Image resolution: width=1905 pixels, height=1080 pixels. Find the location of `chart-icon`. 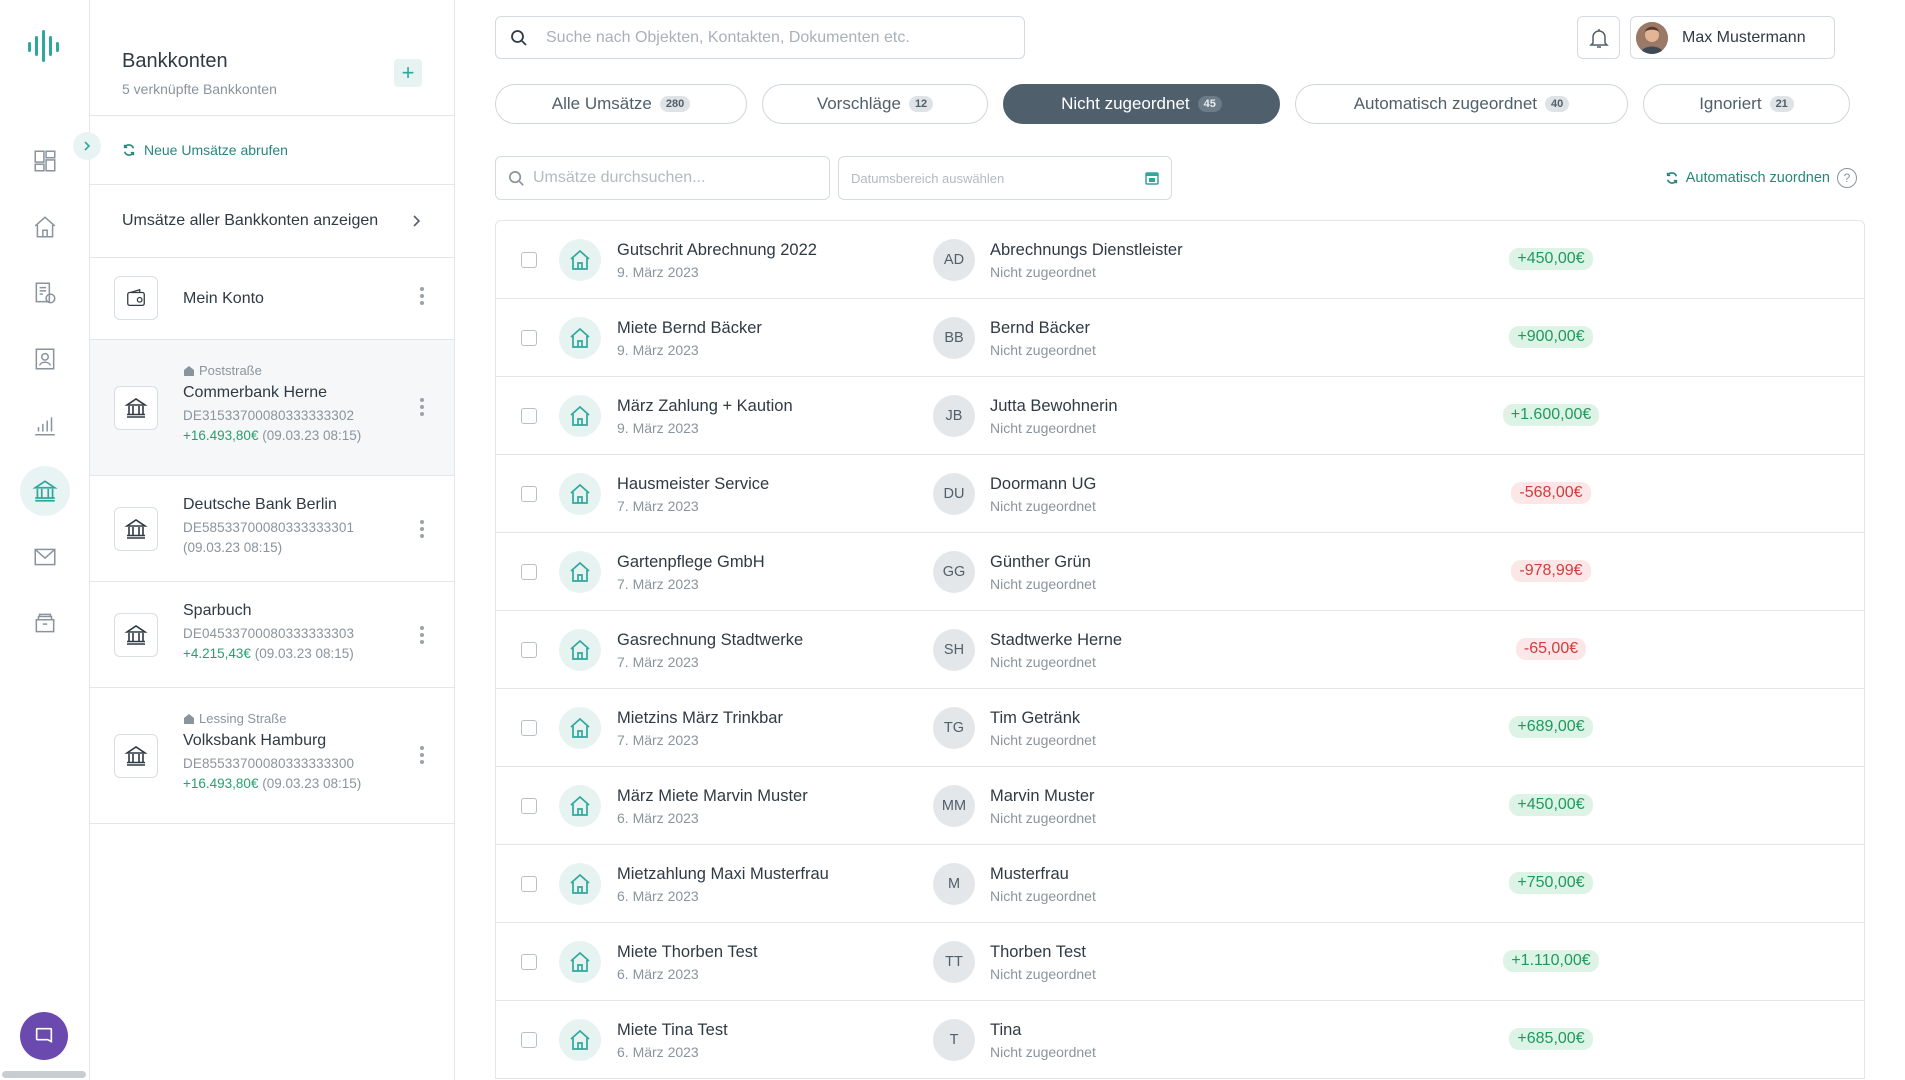

chart-icon is located at coordinates (45, 425).